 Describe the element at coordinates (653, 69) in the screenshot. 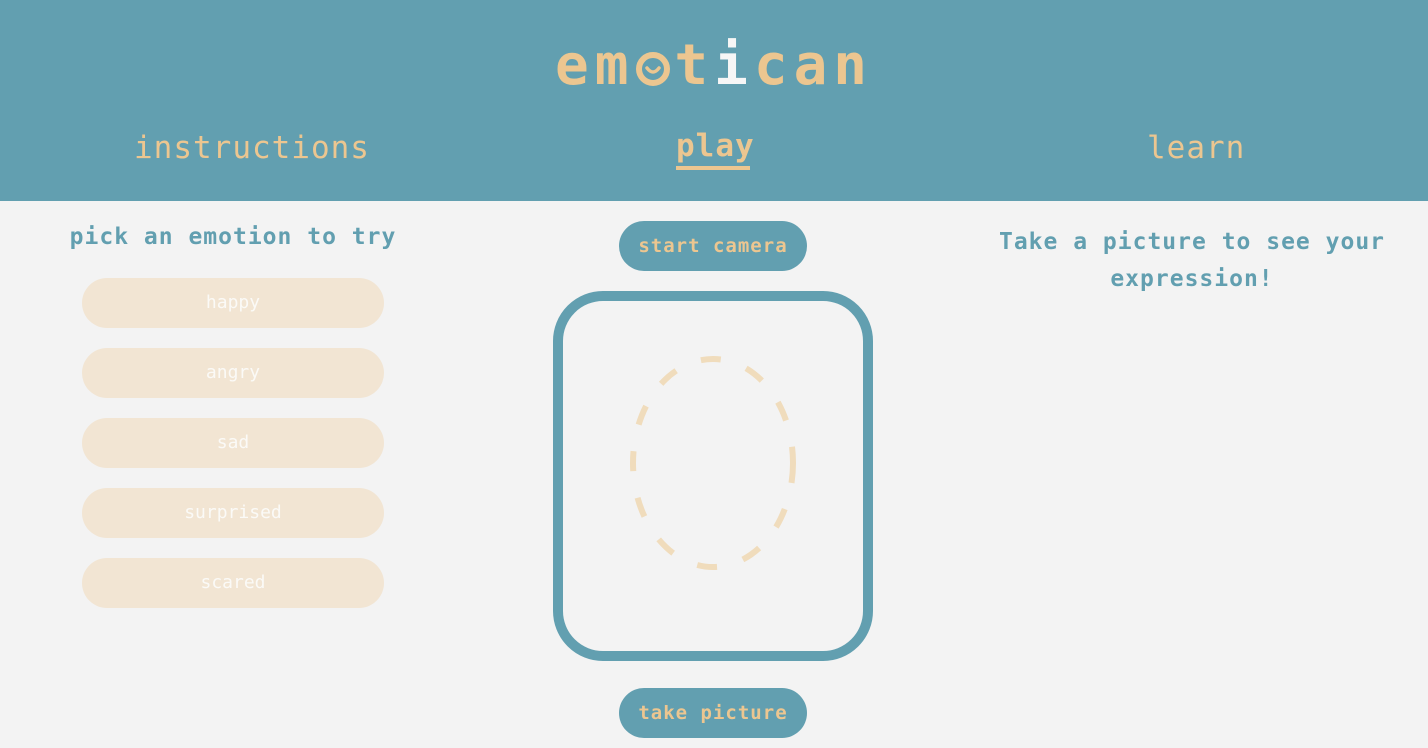

I see `smiley-face-icon` at that location.